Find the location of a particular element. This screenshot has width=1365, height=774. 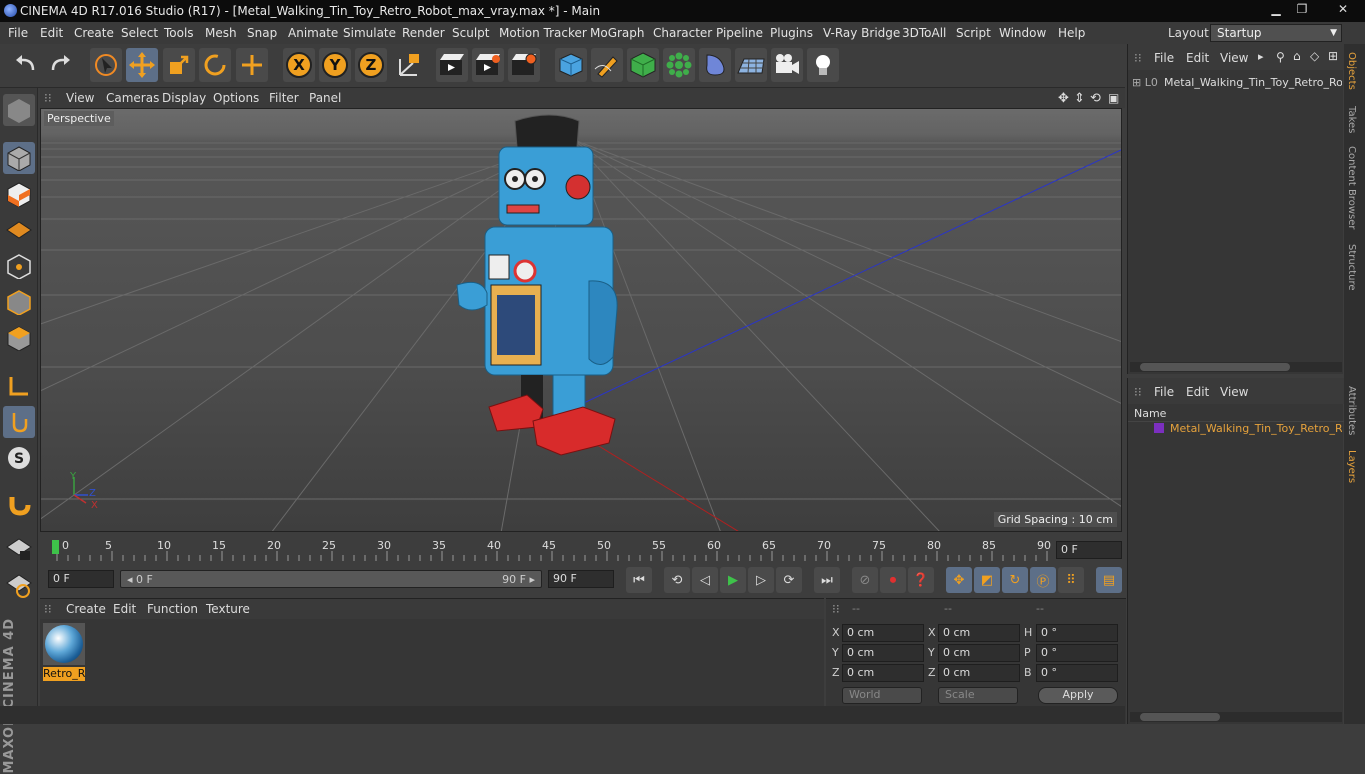

tab-objects: Objects is located at coordinates (1351, 71).